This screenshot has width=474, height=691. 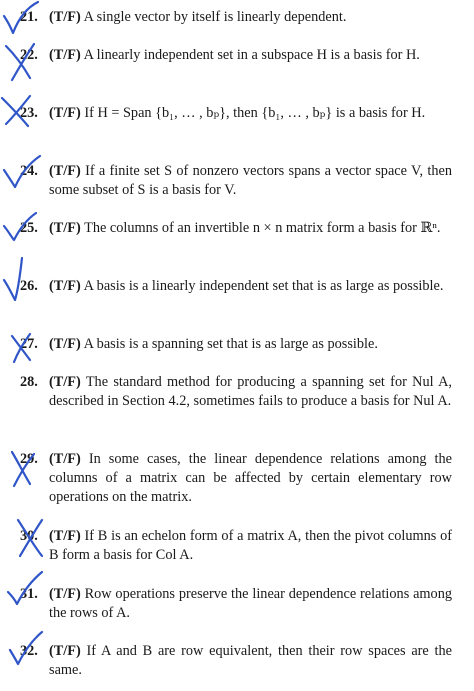 What do you see at coordinates (29, 536) in the screenshot?
I see `exercise-number: 30.` at bounding box center [29, 536].